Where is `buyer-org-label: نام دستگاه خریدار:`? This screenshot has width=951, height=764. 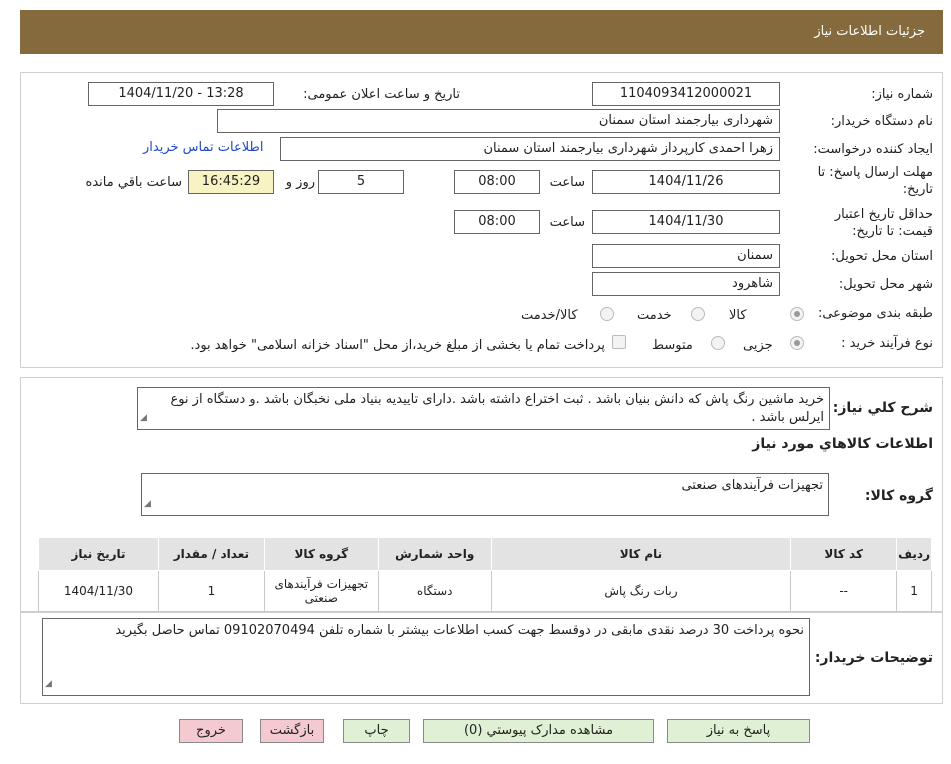 buyer-org-label: نام دستگاه خریدار: is located at coordinates (881, 121).